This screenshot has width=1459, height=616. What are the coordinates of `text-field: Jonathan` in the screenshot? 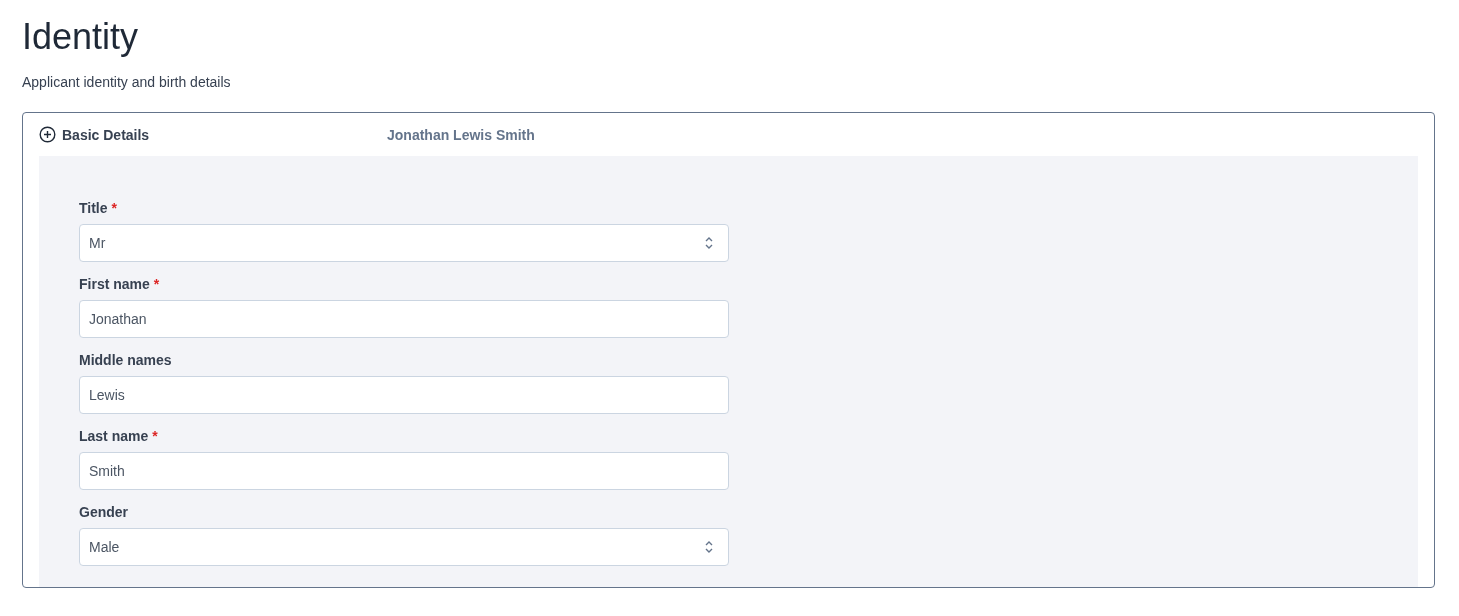 It's located at (404, 319).